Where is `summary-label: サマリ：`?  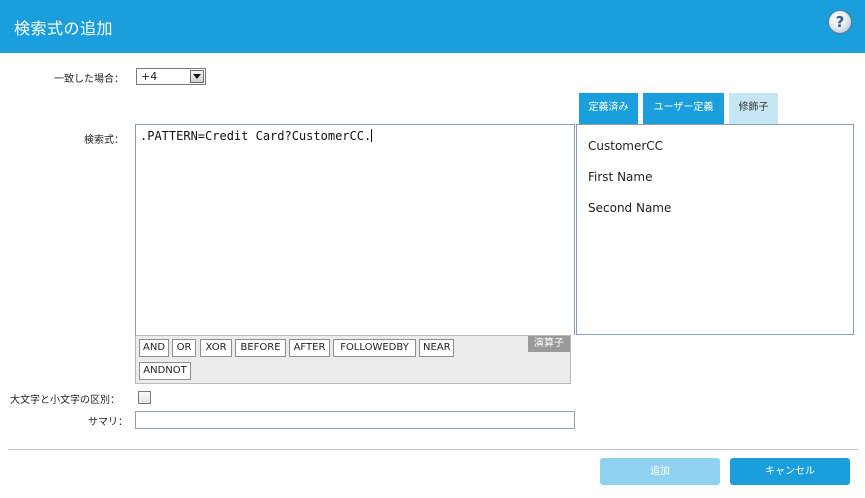 summary-label: サマリ： is located at coordinates (108, 422).